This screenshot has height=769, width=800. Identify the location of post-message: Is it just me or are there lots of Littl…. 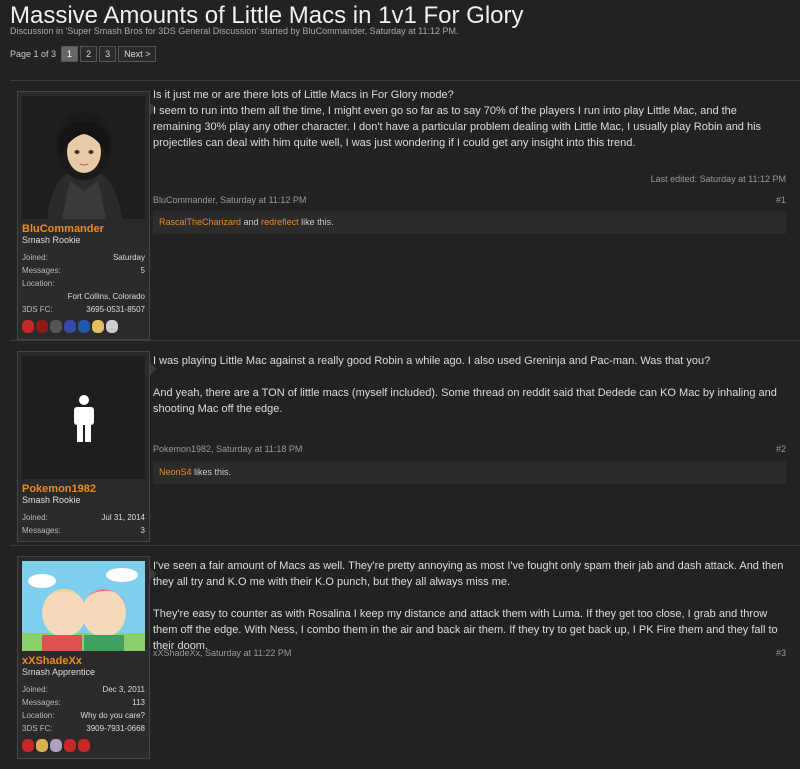
(457, 119).